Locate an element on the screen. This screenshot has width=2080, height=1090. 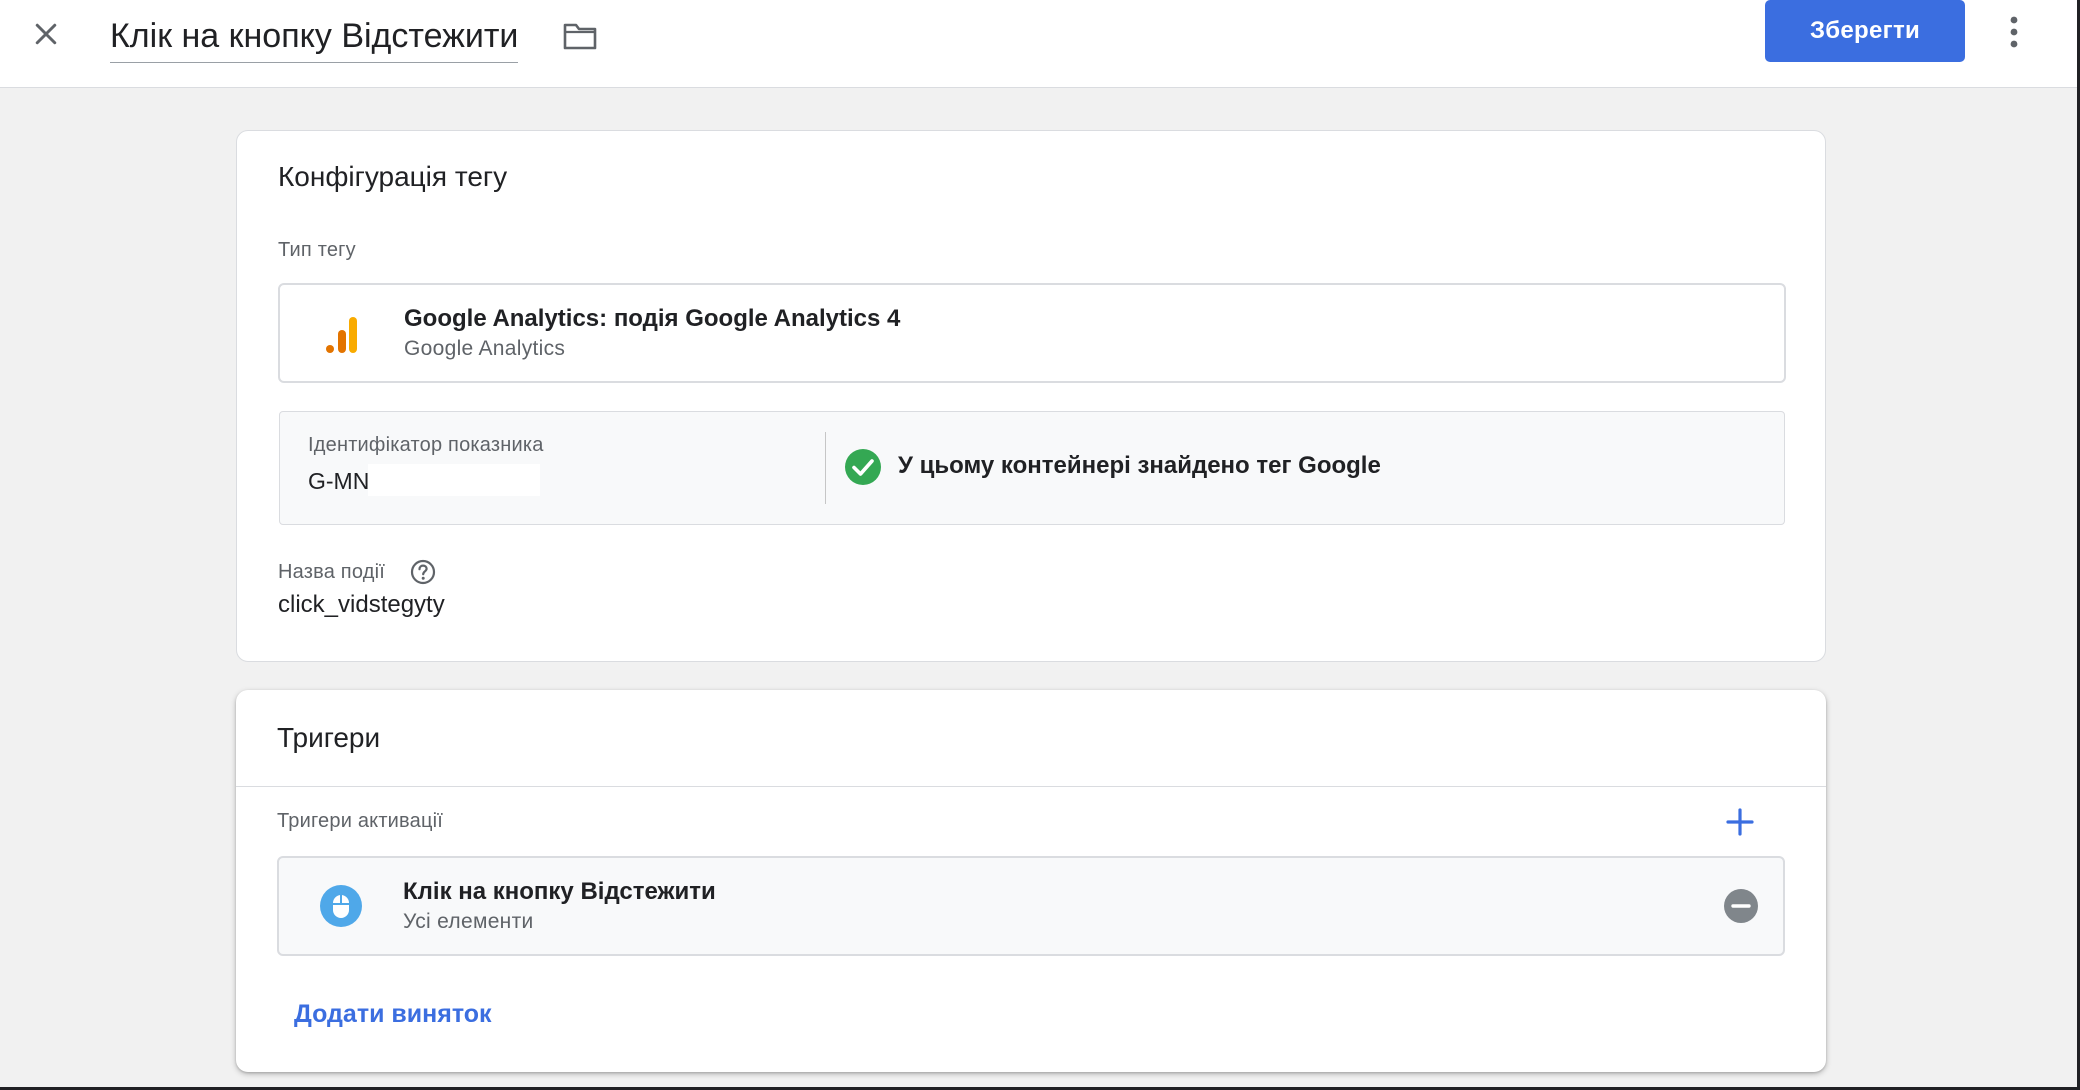
check-circle-icon is located at coordinates (863, 467).